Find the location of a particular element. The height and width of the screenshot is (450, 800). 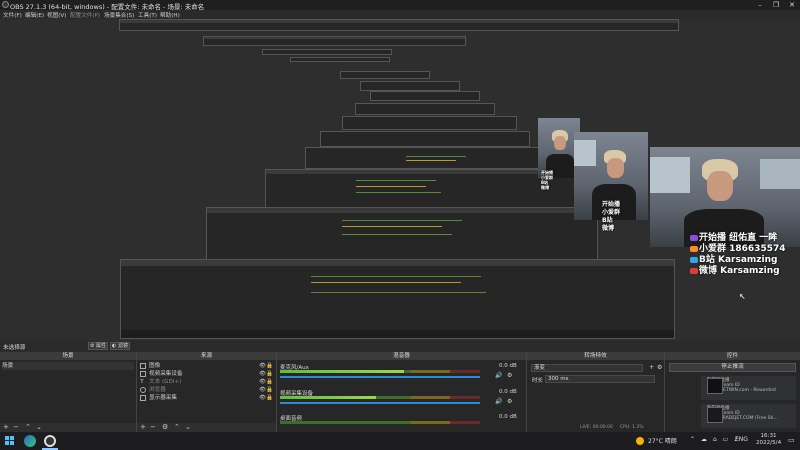

maximize-button: ❐ is located at coordinates (776, 5).